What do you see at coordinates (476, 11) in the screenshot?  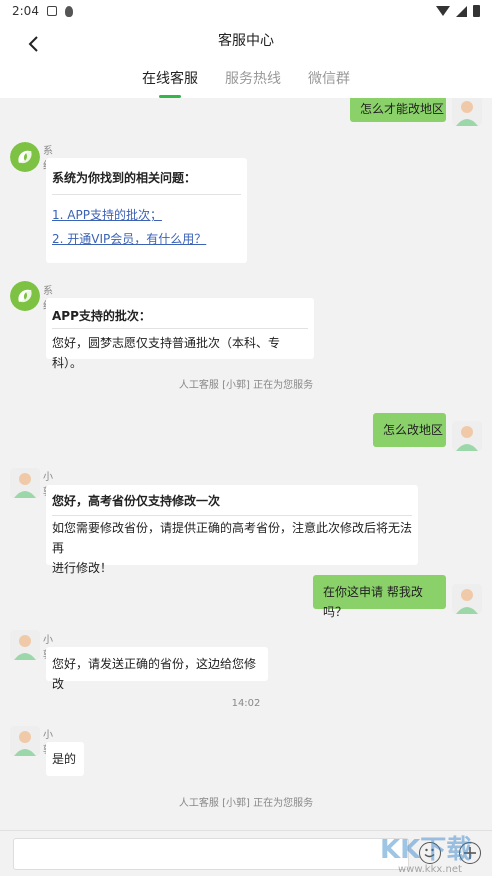 I see `battery-icon` at bounding box center [476, 11].